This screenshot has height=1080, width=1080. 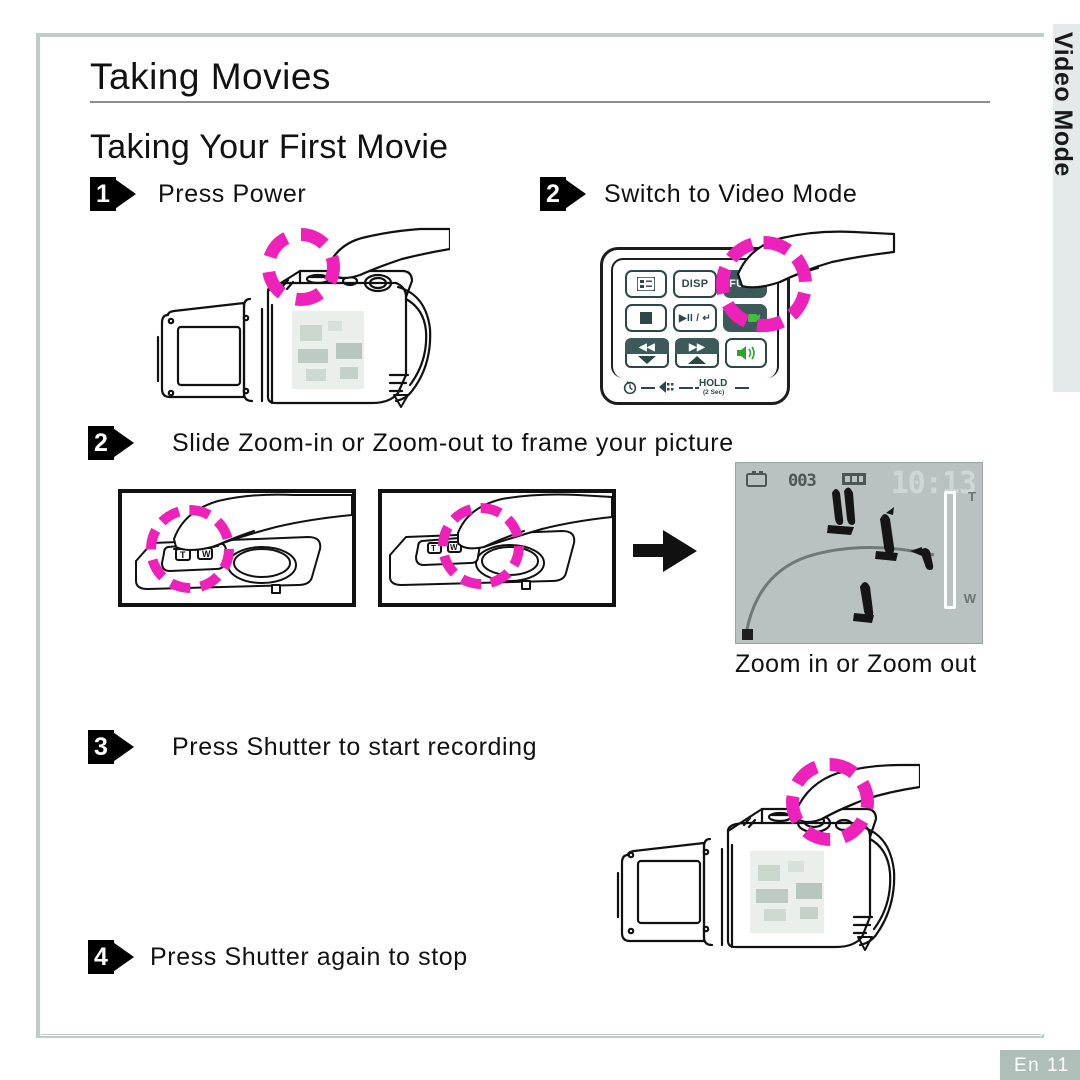 I want to click on lcd-caption: Zoom in or Zoom out, so click(x=856, y=664).